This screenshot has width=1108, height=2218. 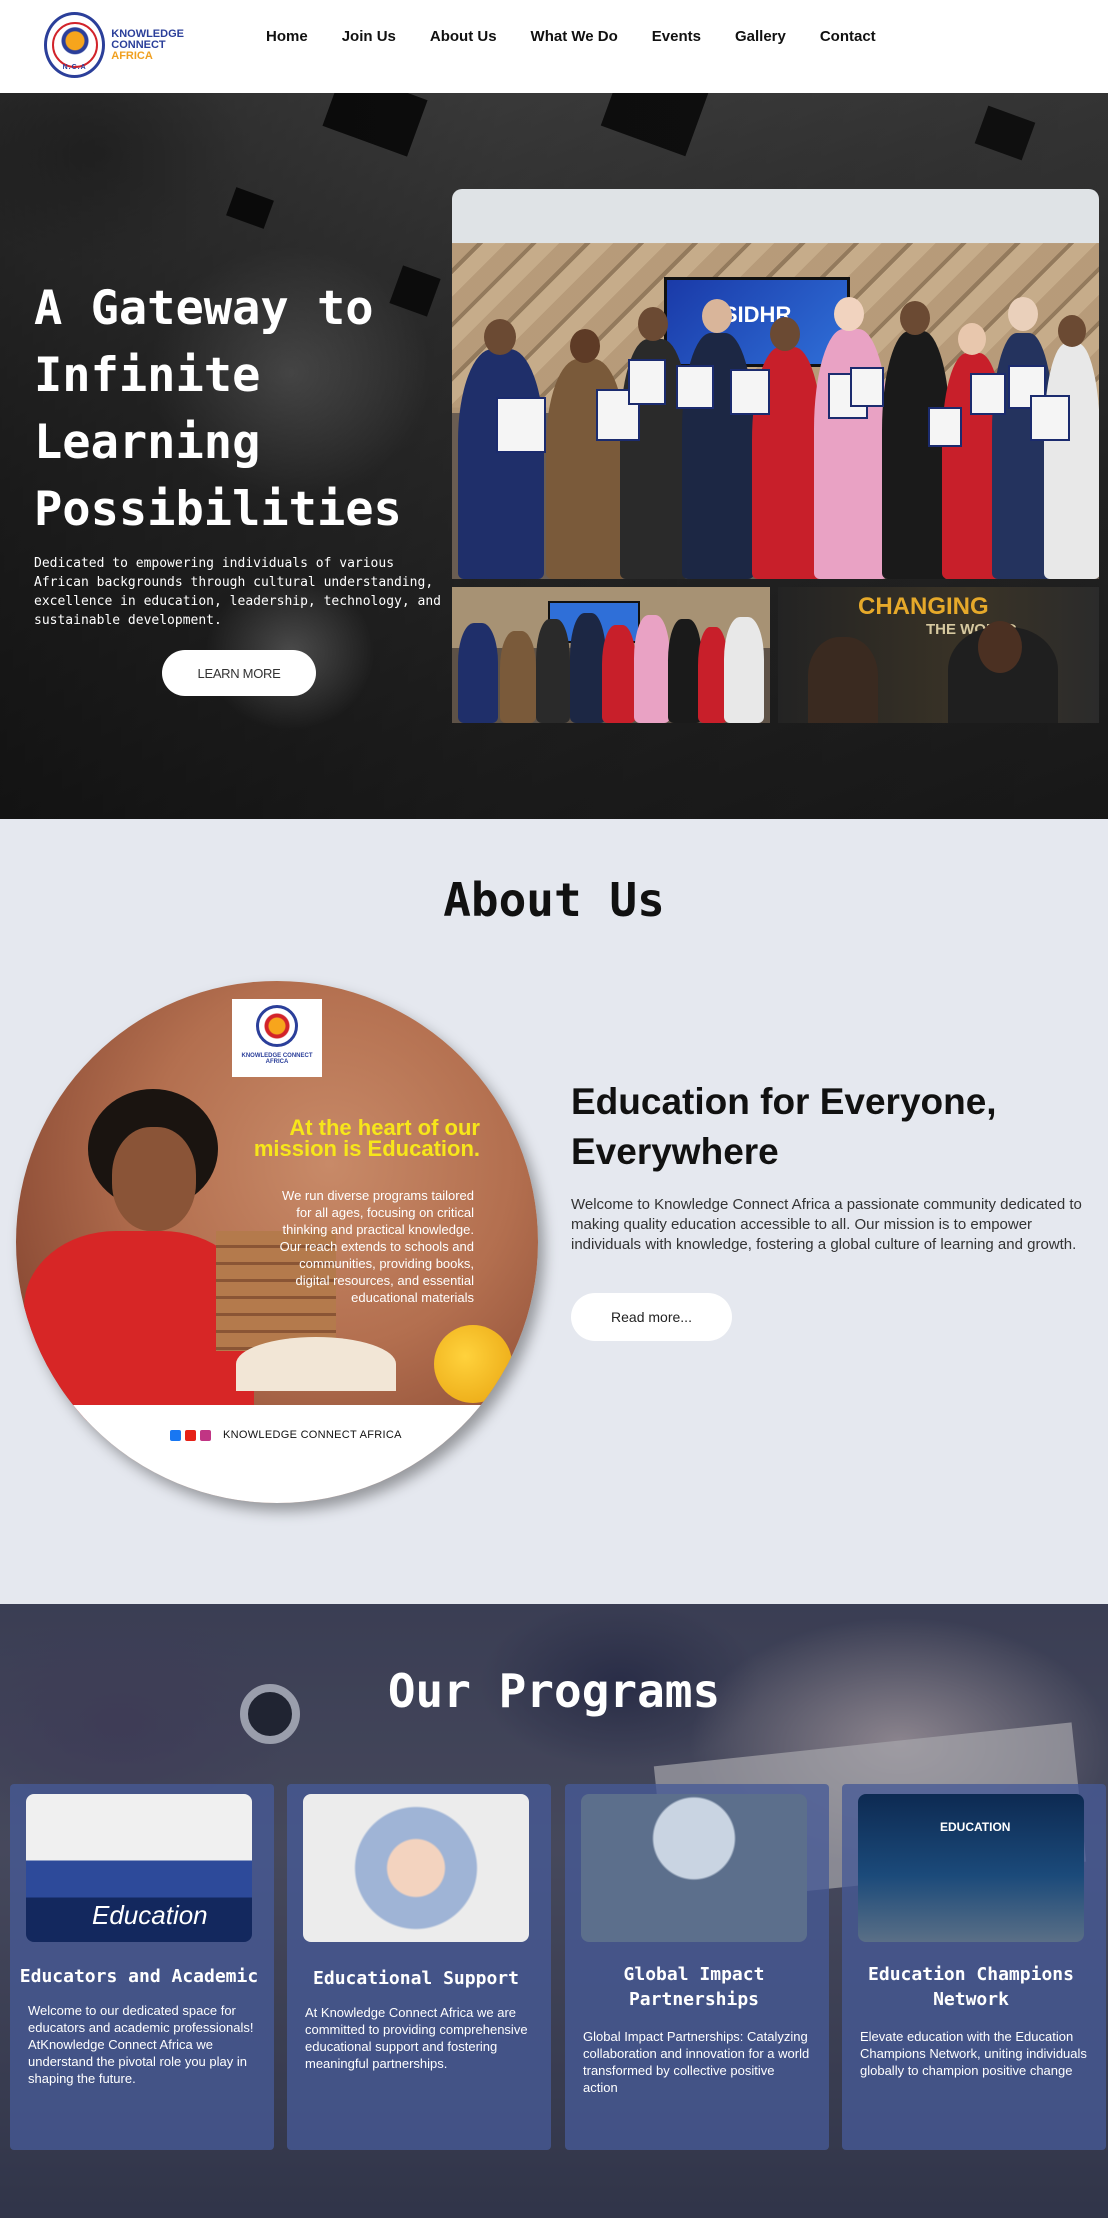 What do you see at coordinates (694, 1987) in the screenshot?
I see `program-title: Global Impact Partnerships` at bounding box center [694, 1987].